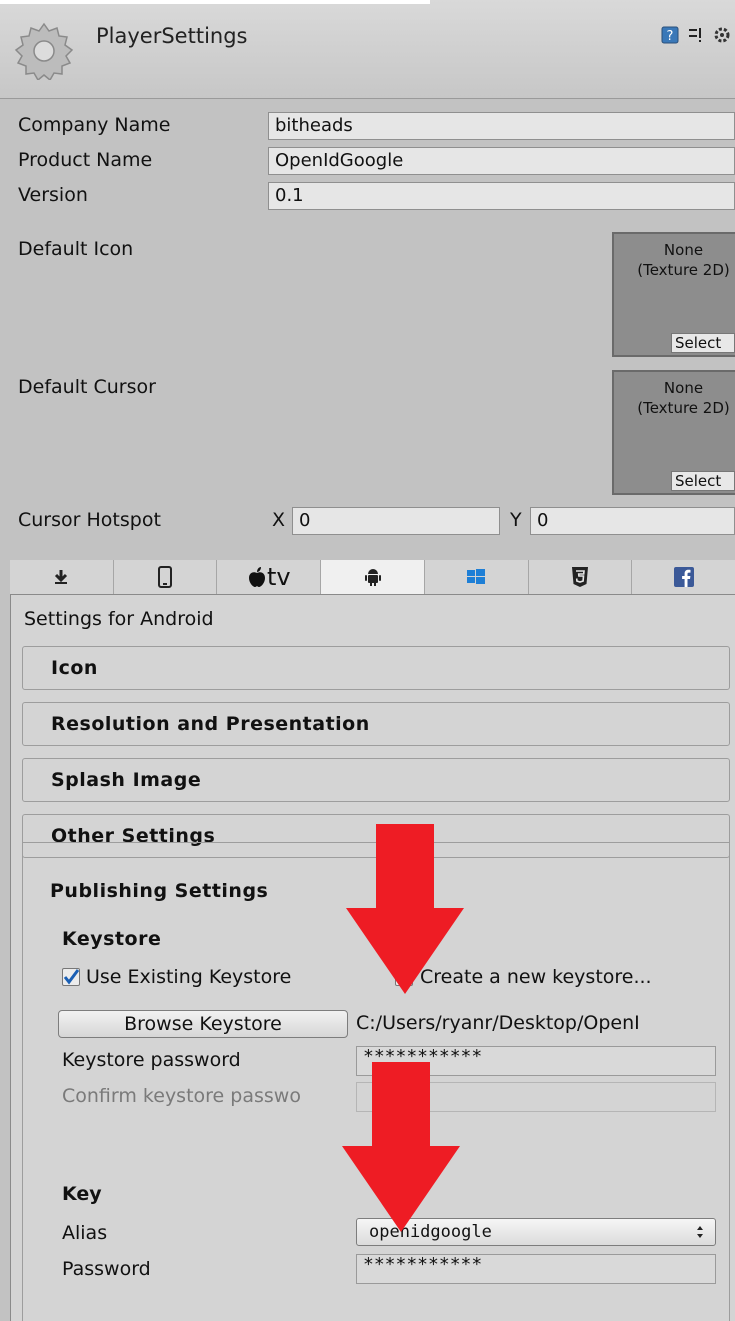 The image size is (735, 1321). What do you see at coordinates (516, 520) in the screenshot?
I see `cursor-hotspot-y-label: Y` at bounding box center [516, 520].